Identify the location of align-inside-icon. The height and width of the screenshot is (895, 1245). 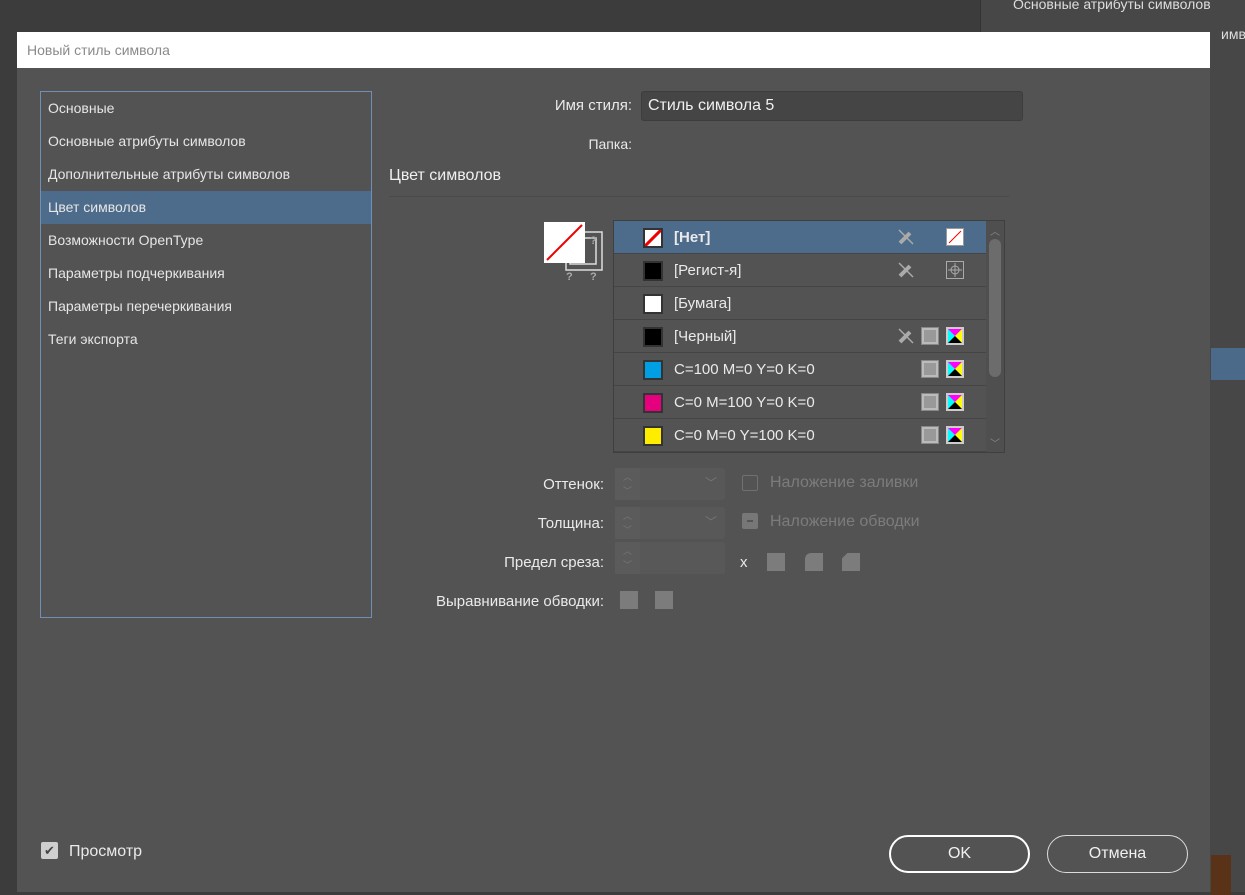
(664, 600).